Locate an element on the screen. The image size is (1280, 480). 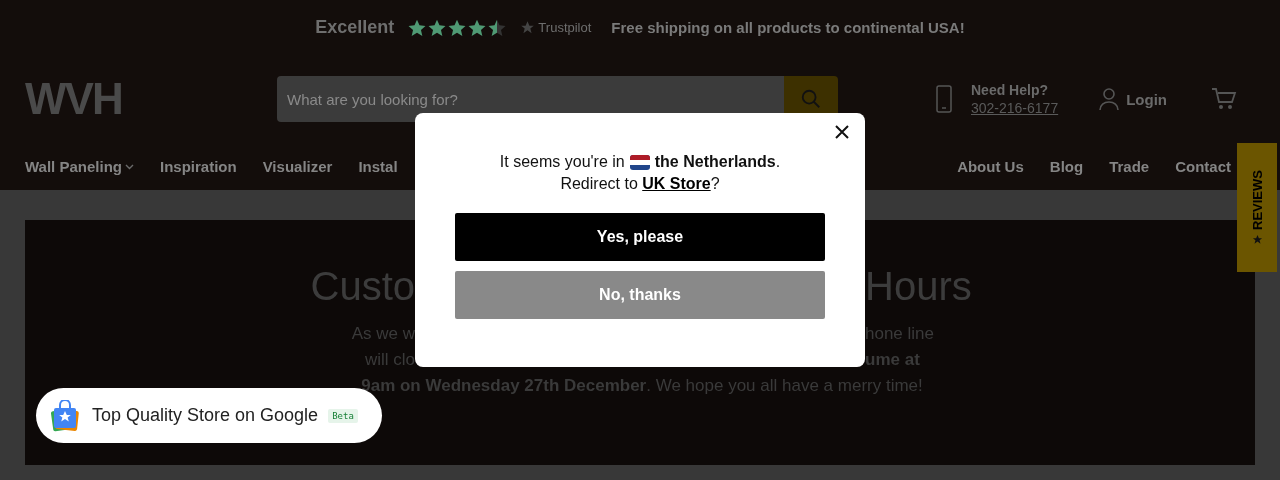
user-icon is located at coordinates (1109, 99).